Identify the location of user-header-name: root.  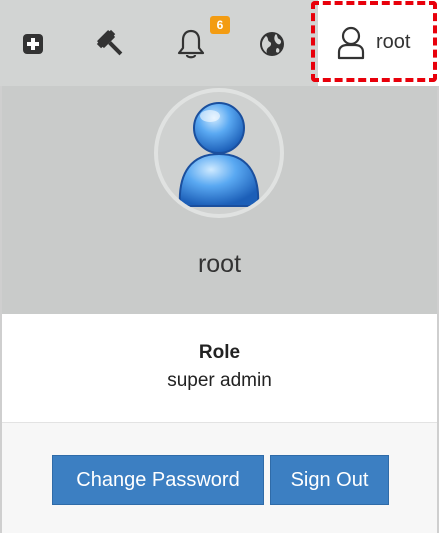
(219, 264).